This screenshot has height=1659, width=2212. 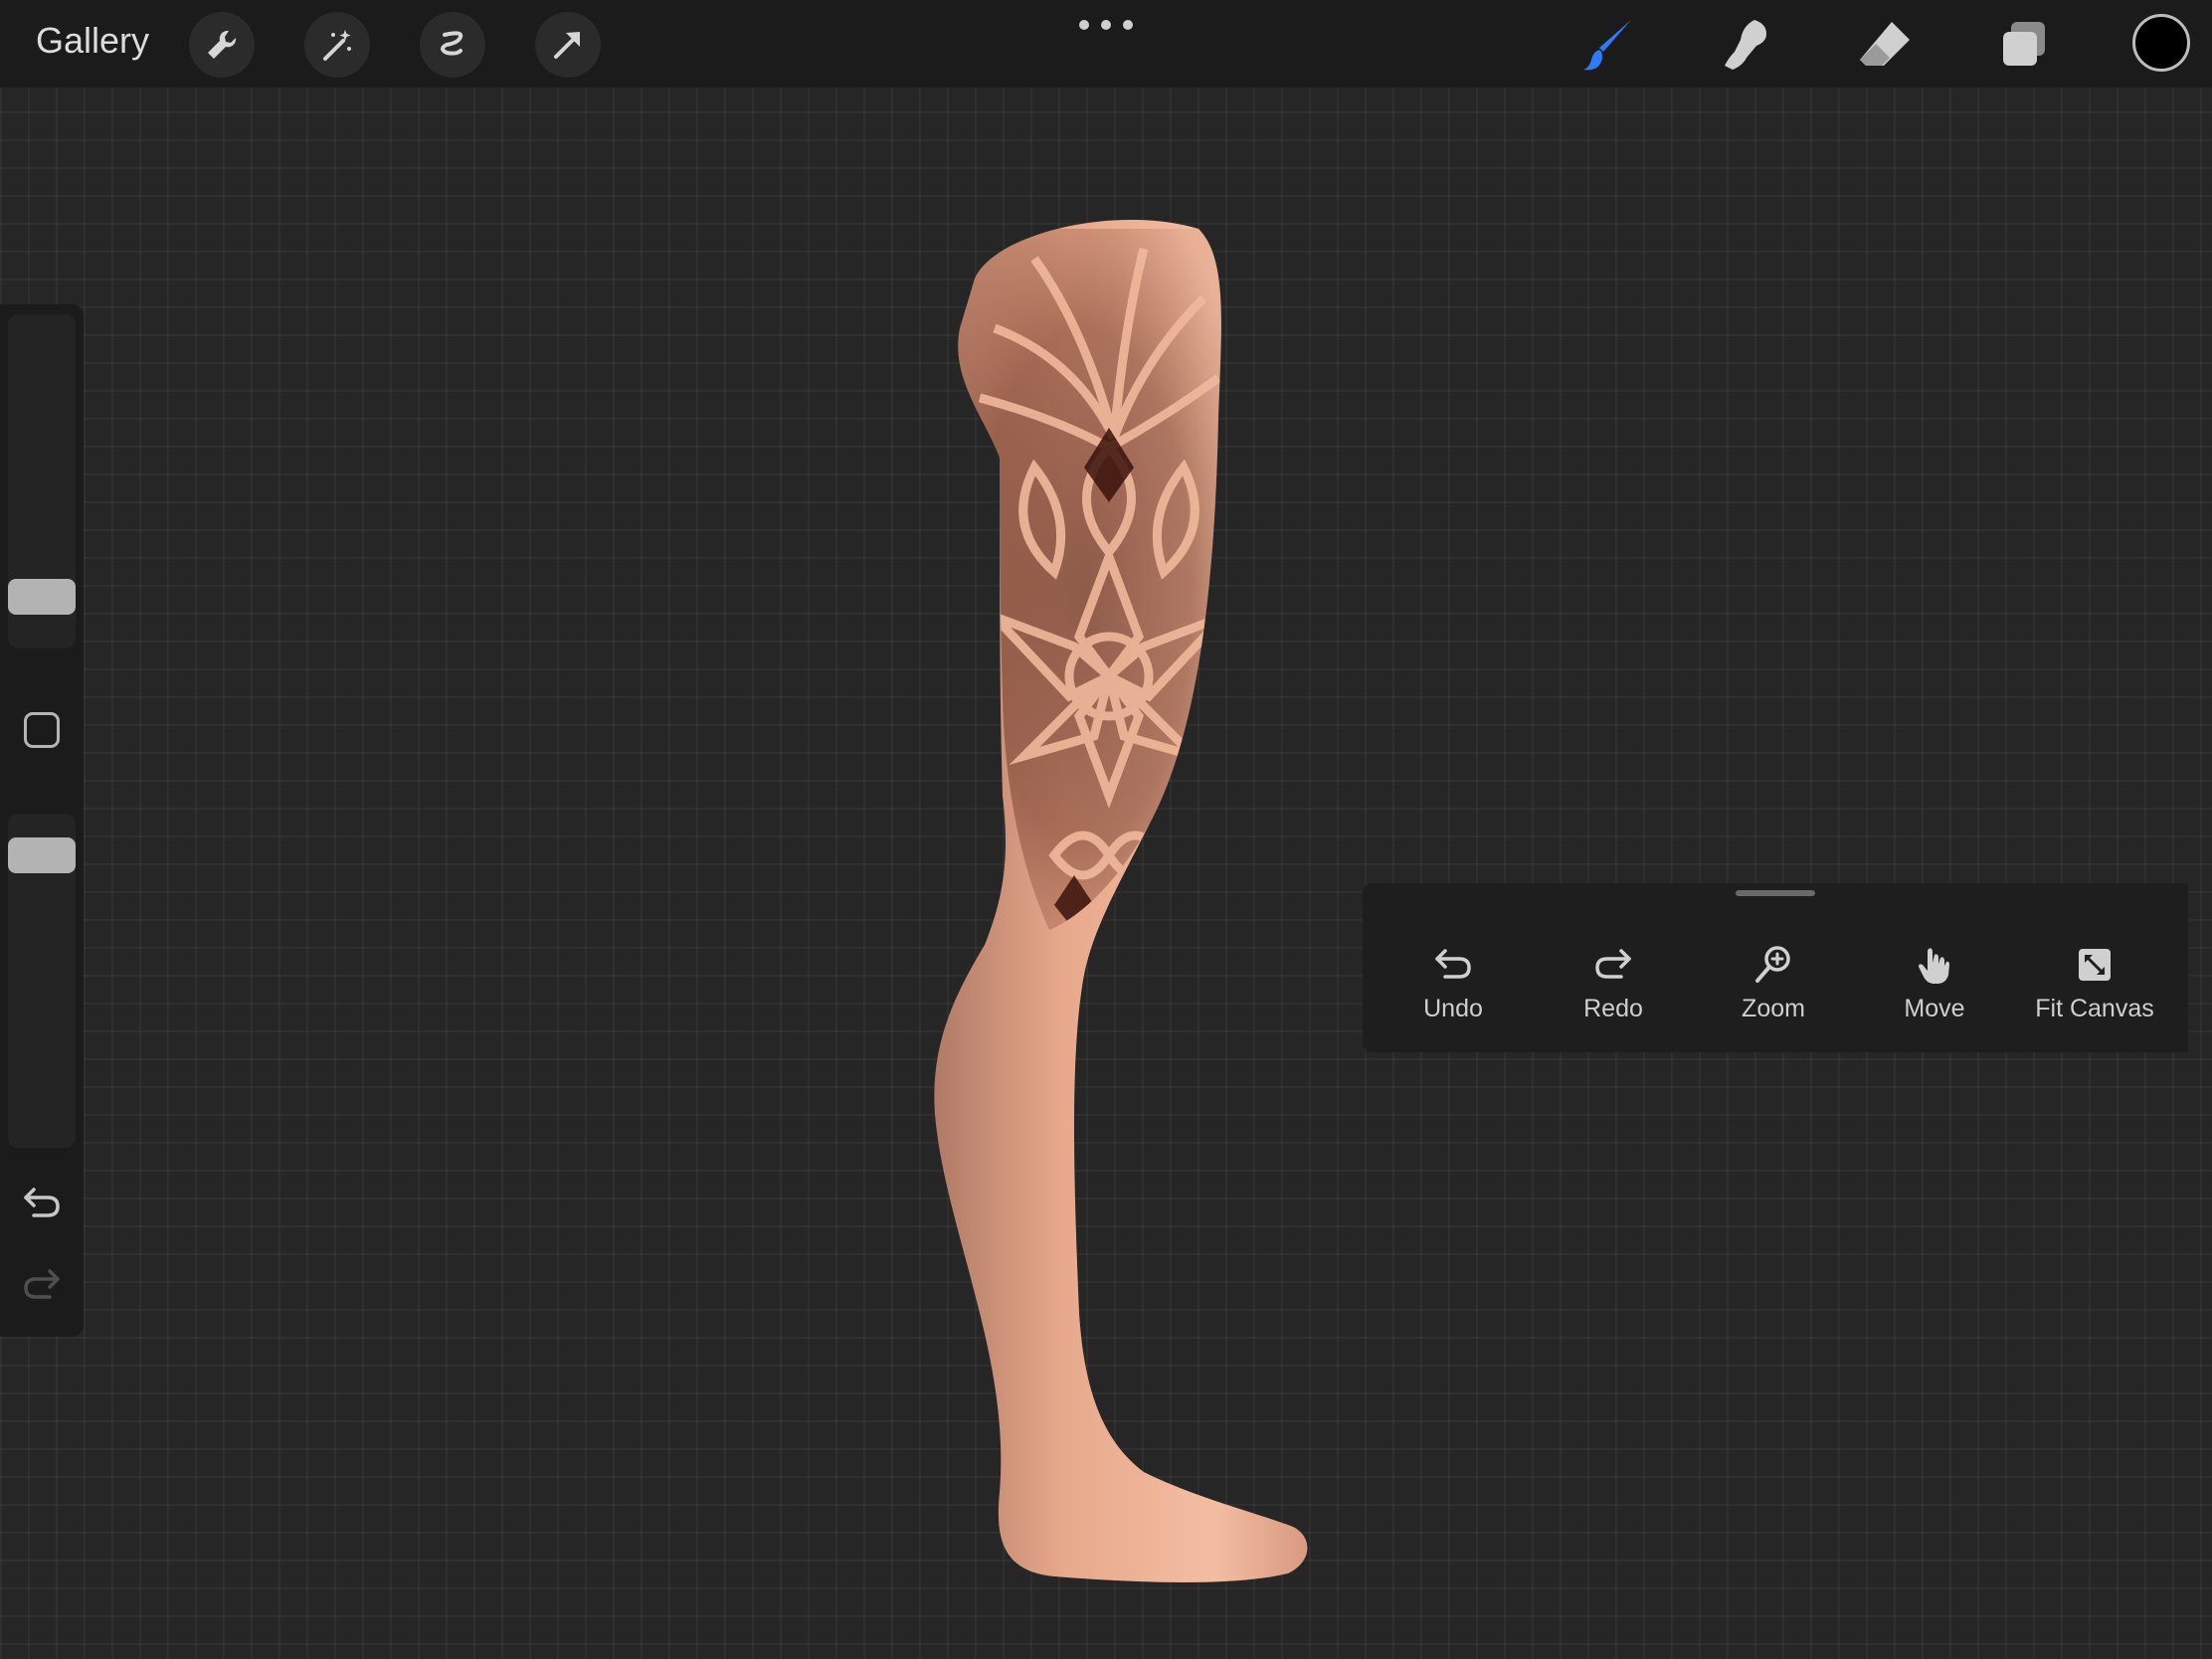 I want to click on eraser-tool-button, so click(x=1885, y=45).